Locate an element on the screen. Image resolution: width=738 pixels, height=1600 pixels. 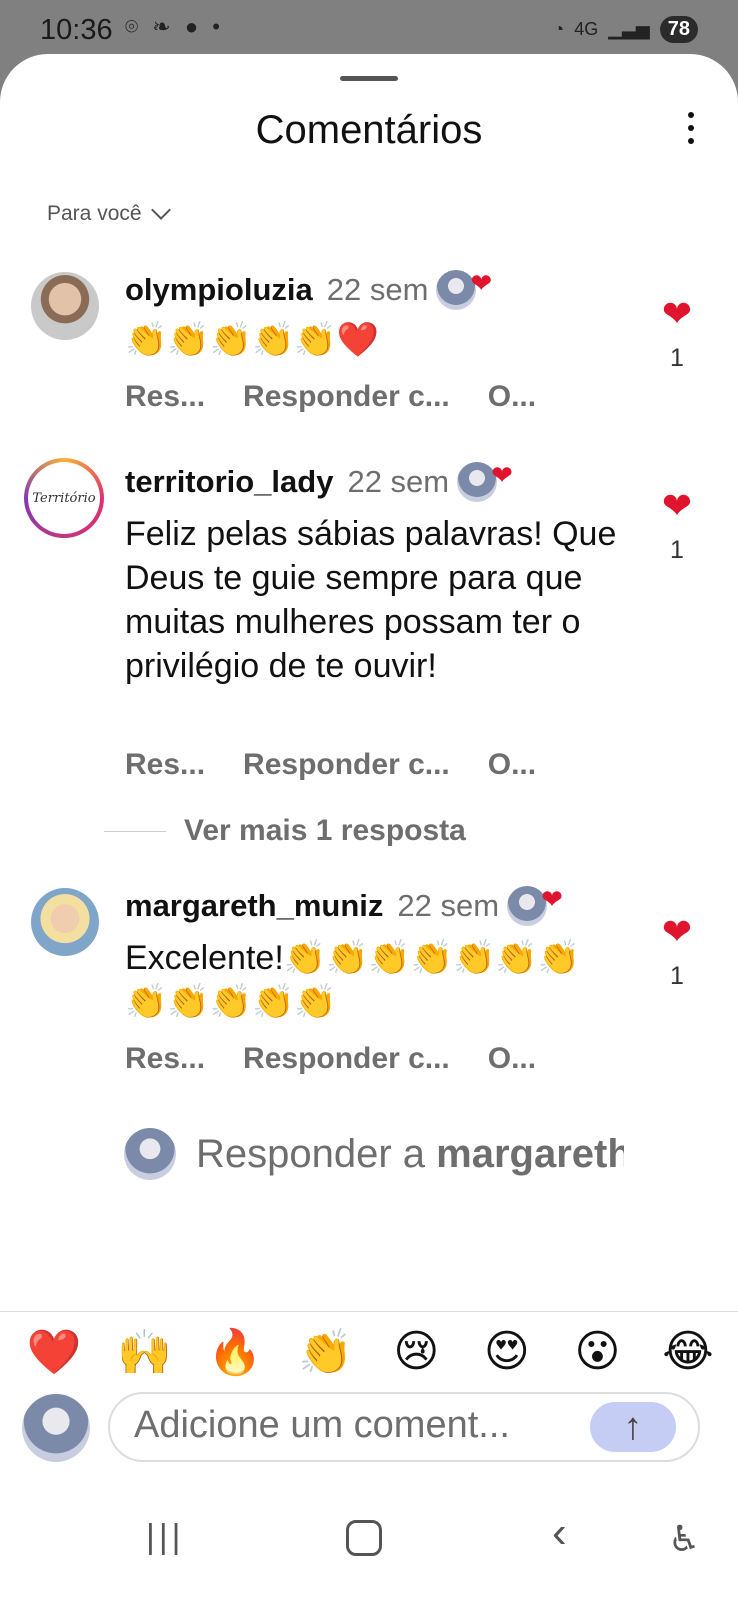
user-avatar is located at coordinates (56, 1428).